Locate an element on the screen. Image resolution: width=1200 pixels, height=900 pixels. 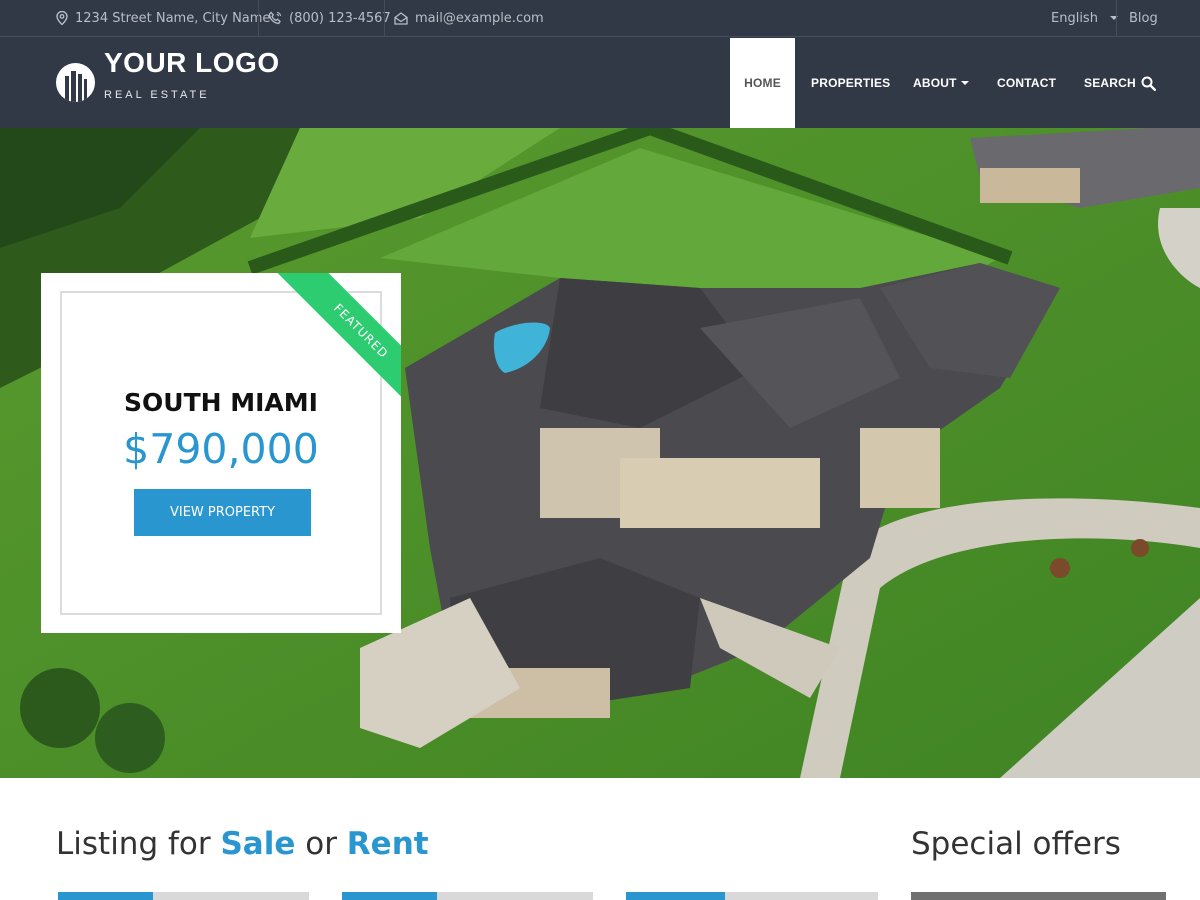
blog-link: Blog is located at coordinates (1143, 18).